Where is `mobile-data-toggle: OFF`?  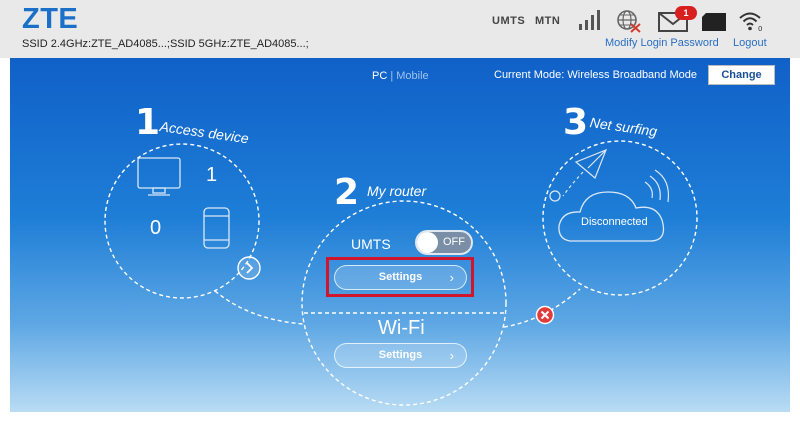
mobile-data-toggle: OFF is located at coordinates (444, 242).